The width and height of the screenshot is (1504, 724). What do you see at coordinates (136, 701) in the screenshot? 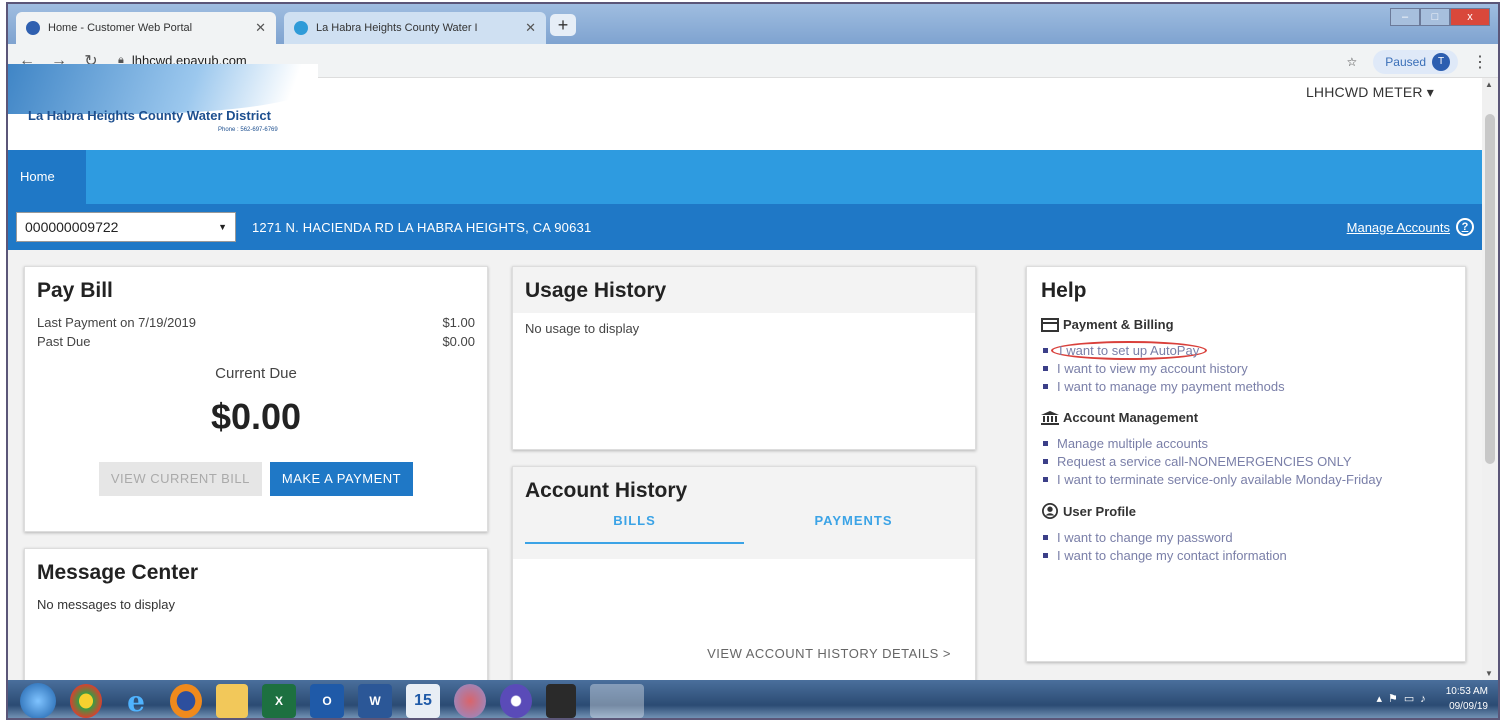
I see `internet-explorer-icon: e` at bounding box center [136, 701].